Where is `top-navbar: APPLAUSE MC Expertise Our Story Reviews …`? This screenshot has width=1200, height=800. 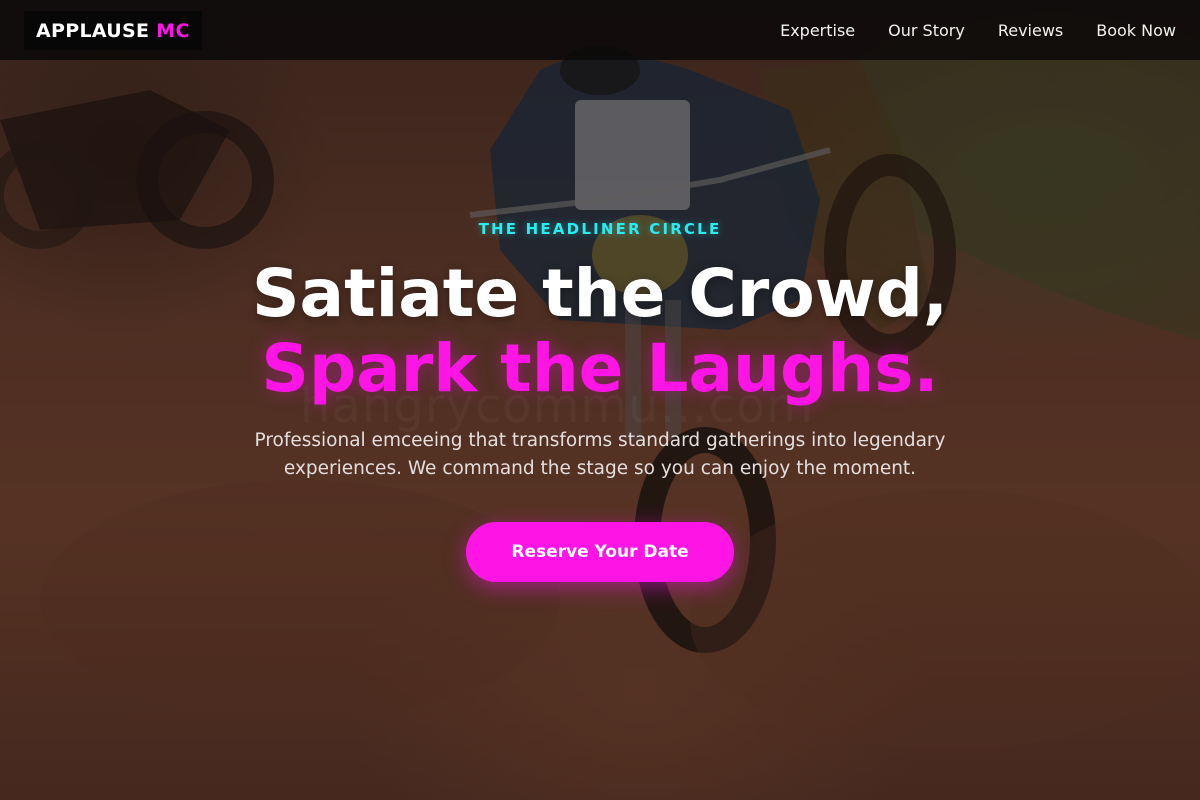
top-navbar: APPLAUSE MC Expertise Our Story Reviews … is located at coordinates (600, 30).